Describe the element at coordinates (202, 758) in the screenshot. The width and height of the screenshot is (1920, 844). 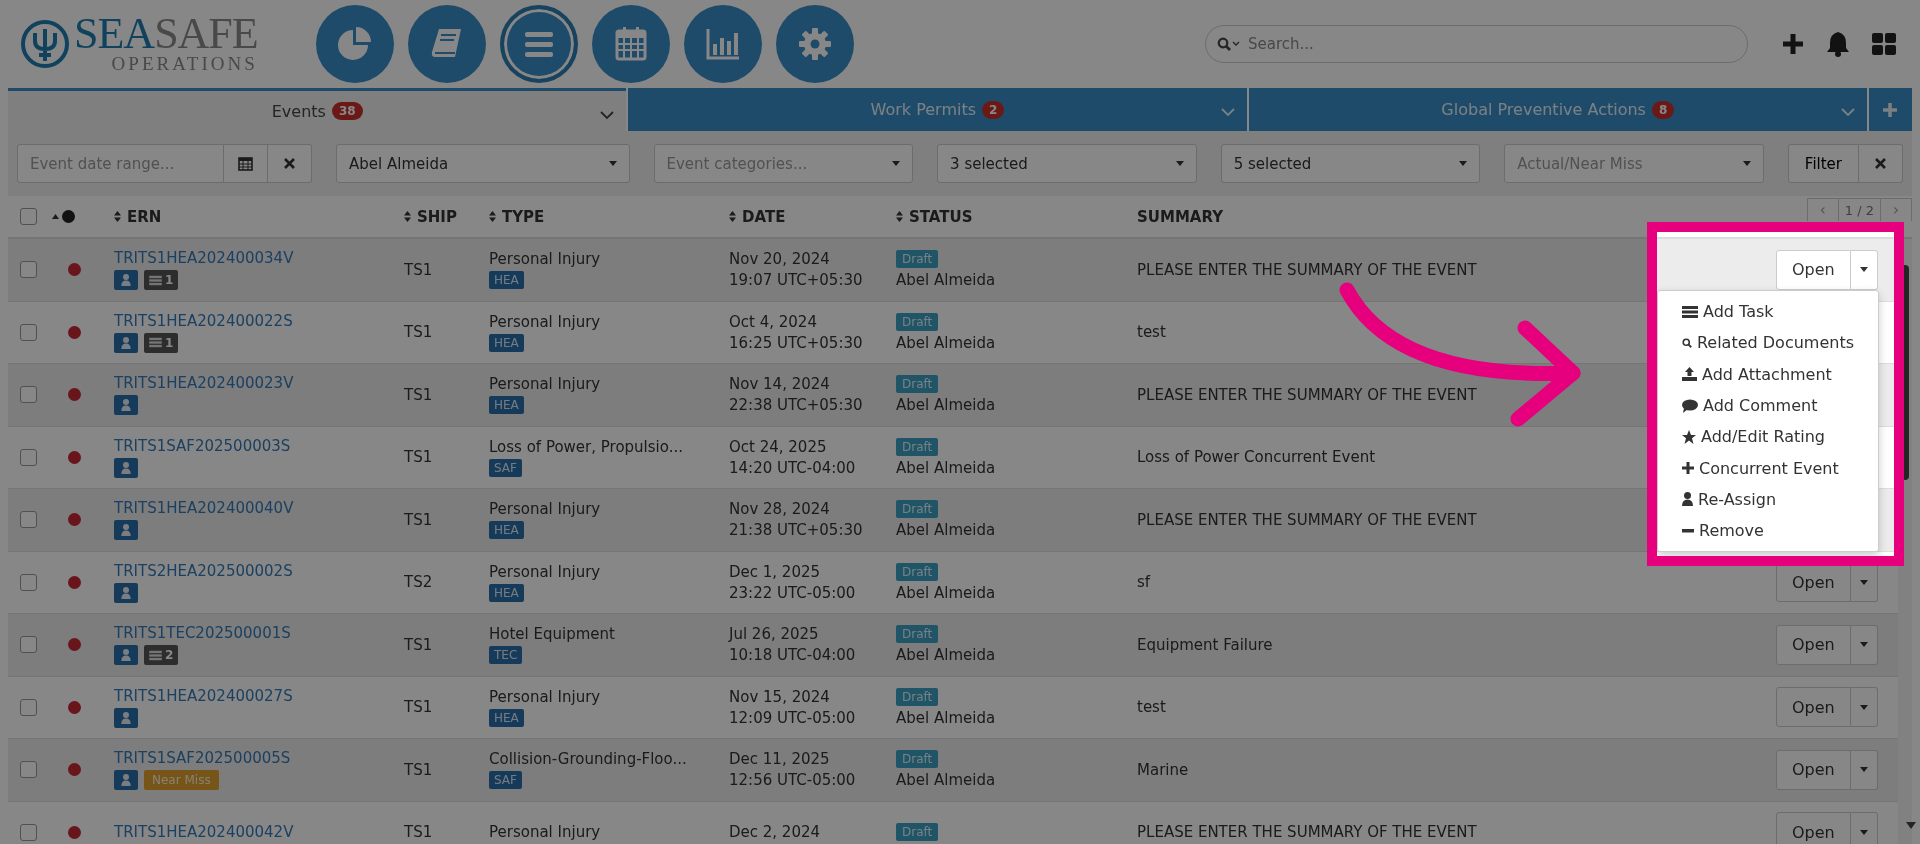
I see `ern-link: TRITS1SAF202500005S` at that location.